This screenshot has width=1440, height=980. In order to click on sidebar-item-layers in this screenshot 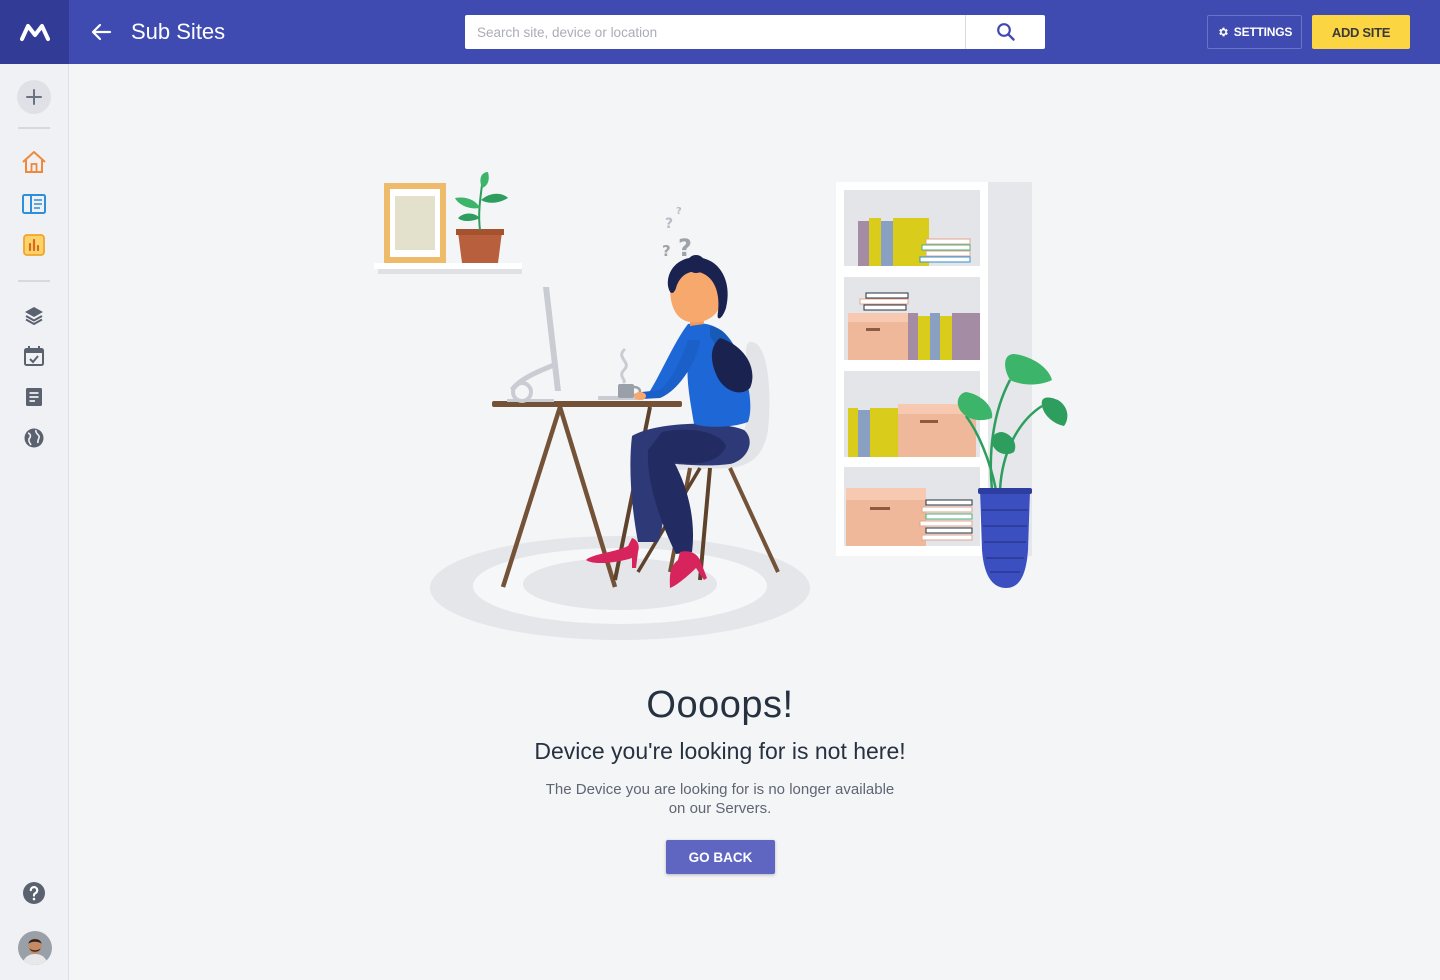, I will do `click(34, 315)`.